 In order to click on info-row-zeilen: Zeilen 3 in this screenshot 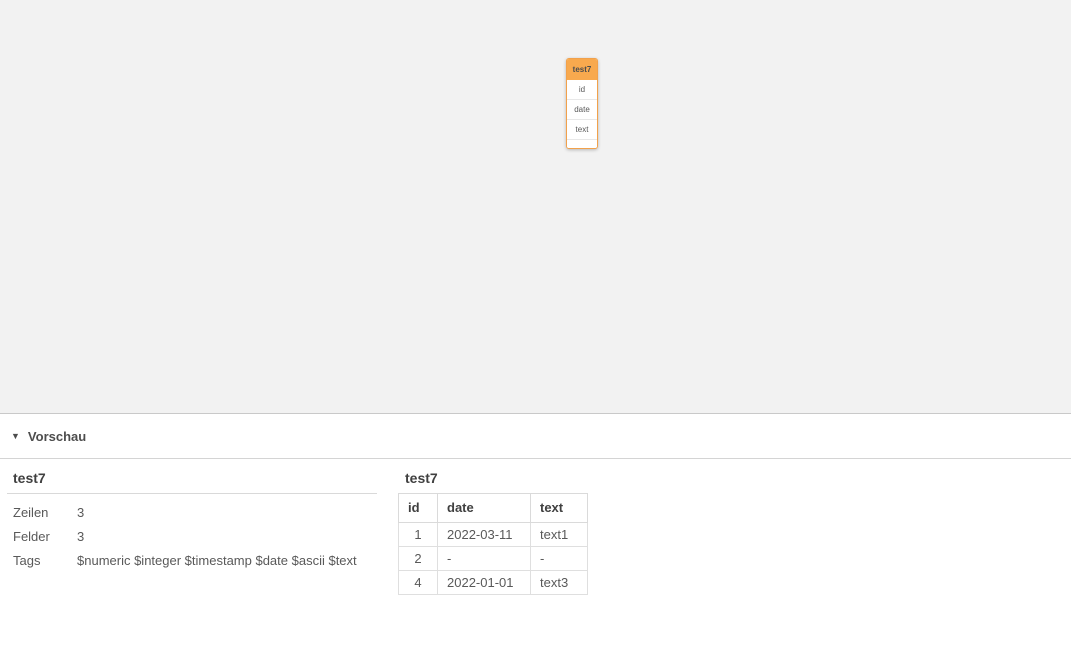, I will do `click(195, 513)`.